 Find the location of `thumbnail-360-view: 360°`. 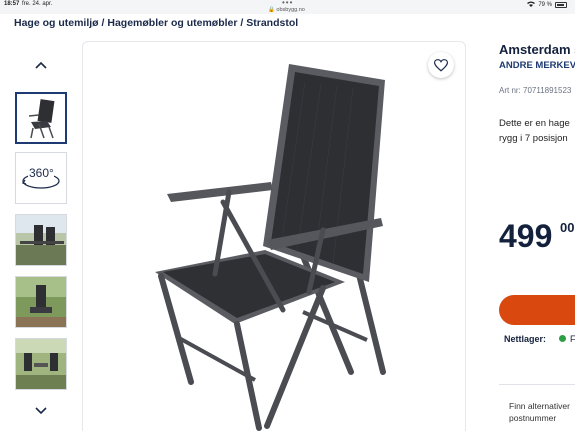

thumbnail-360-view: 360° is located at coordinates (41, 178).